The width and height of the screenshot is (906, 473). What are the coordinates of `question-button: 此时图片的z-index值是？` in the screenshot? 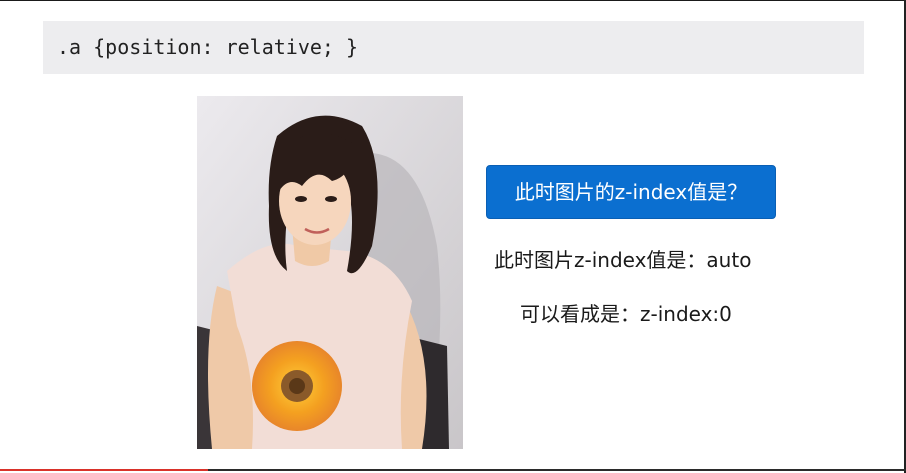 It's located at (631, 192).